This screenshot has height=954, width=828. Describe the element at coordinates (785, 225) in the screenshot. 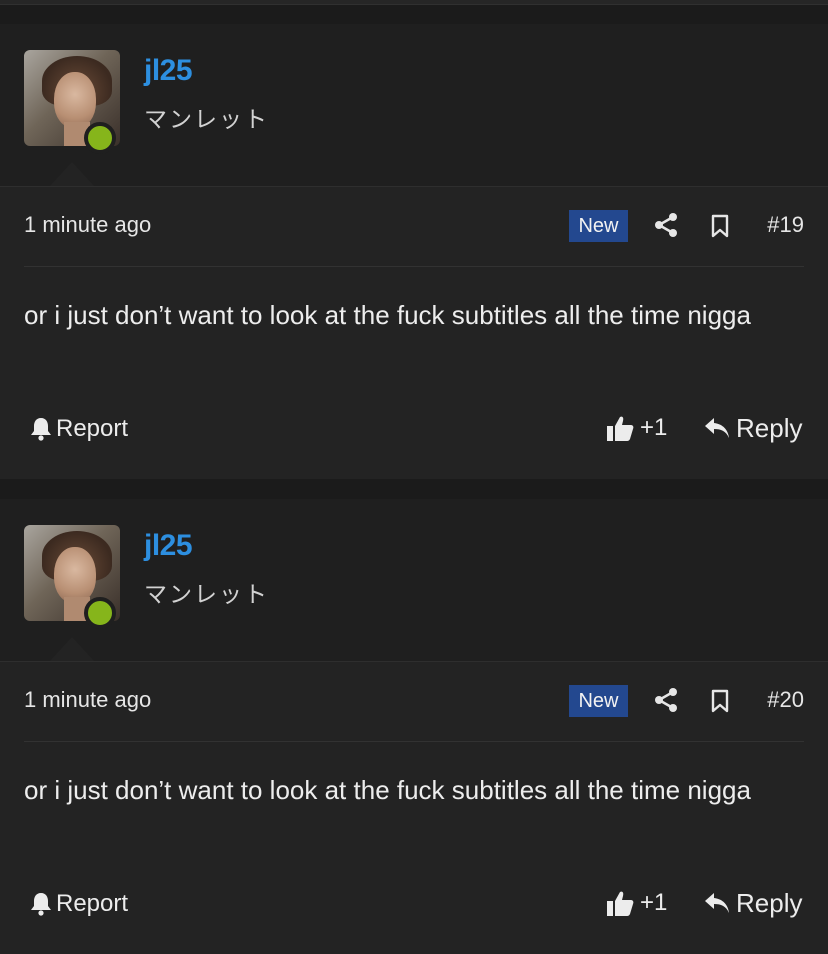

I see `post-number-link: #19` at that location.